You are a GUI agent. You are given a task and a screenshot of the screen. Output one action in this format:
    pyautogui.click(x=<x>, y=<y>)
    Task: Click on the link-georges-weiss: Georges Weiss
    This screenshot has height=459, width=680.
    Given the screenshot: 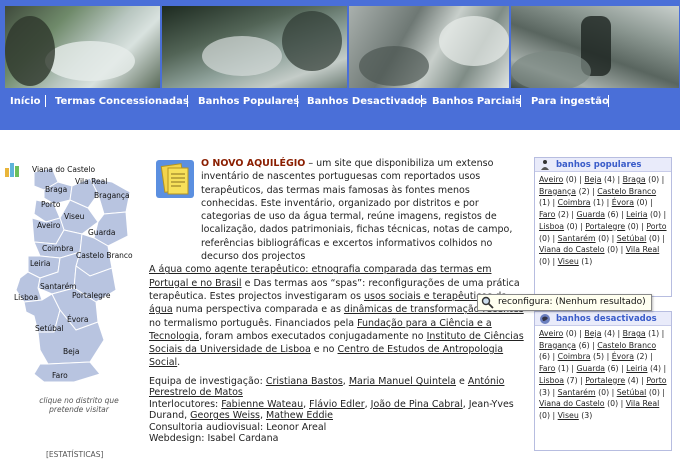 What is the action you would take?
    pyautogui.click(x=225, y=415)
    